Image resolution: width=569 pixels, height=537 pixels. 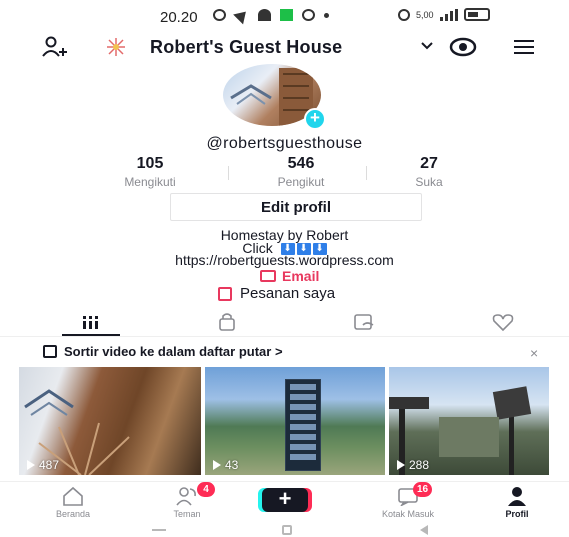 I want to click on content-tabs, so click(x=284, y=322).